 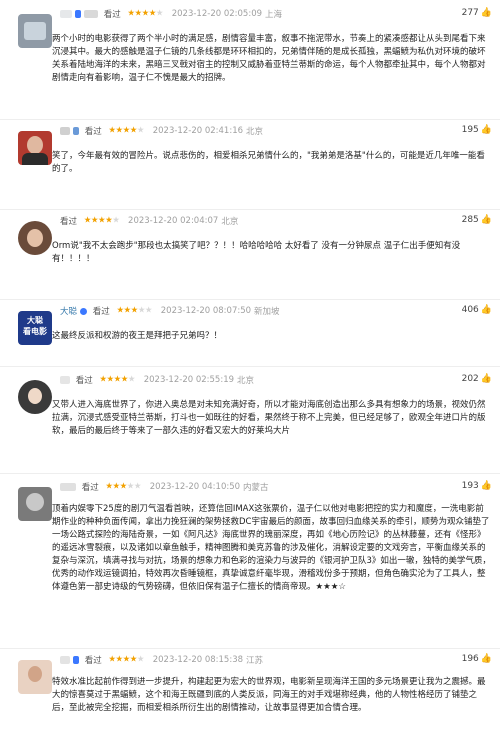 I want to click on review-header: 看过 ★★★★★ 2023-12-20 02:05:09 上海, so click(x=276, y=20).